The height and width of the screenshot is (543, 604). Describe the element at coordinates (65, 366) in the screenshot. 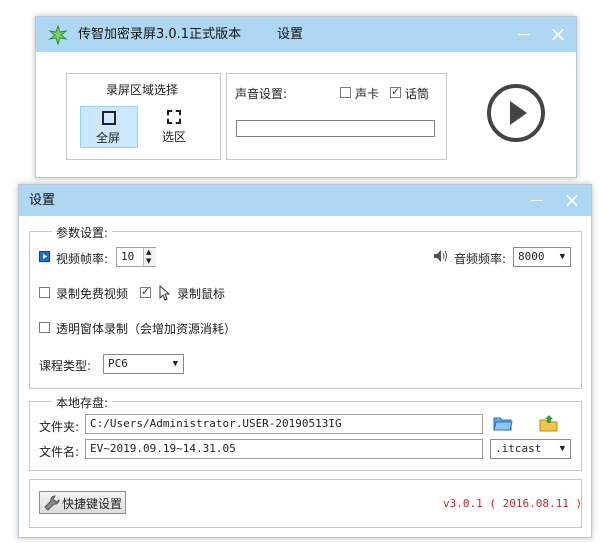

I see `course-type-label: 课程类型:` at that location.